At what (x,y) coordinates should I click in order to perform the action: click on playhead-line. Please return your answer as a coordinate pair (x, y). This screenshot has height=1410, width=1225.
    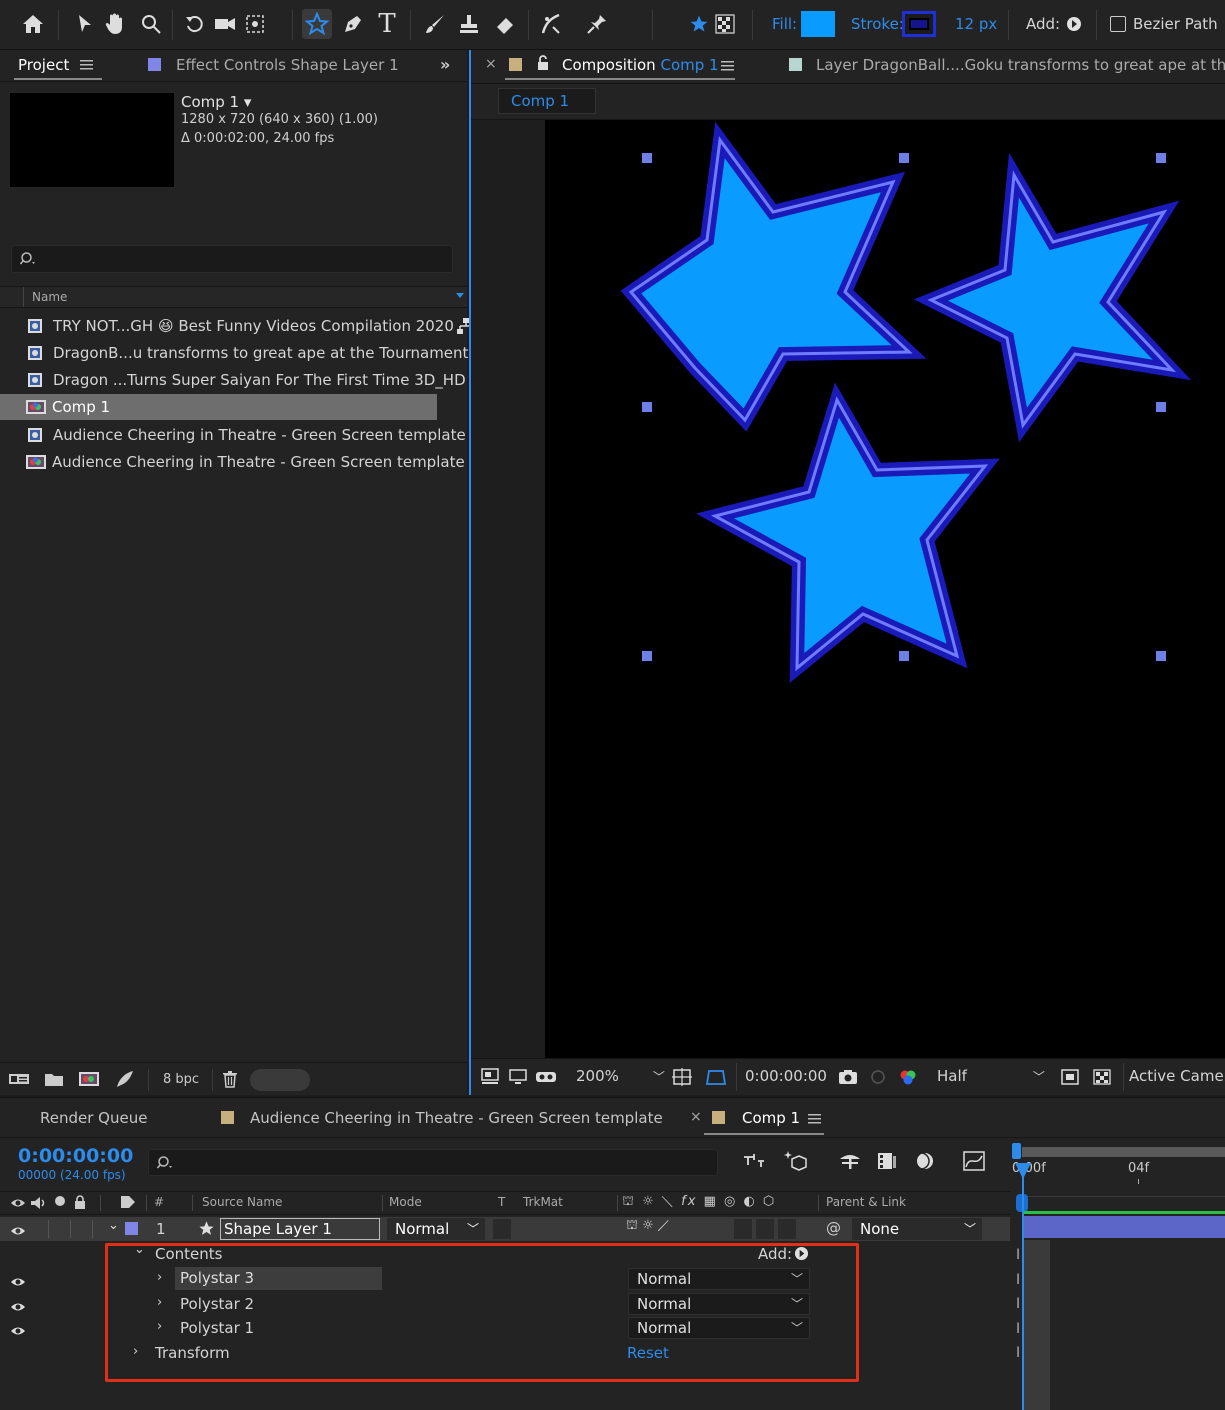
    Looking at the image, I should click on (1023, 1286).